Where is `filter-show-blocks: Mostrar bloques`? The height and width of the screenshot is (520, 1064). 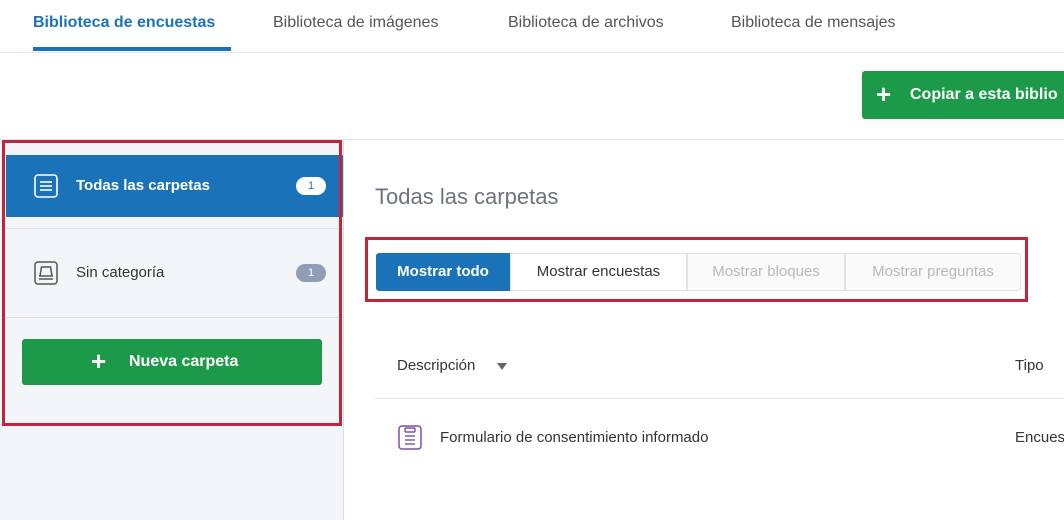
filter-show-blocks: Mostrar bloques is located at coordinates (766, 272).